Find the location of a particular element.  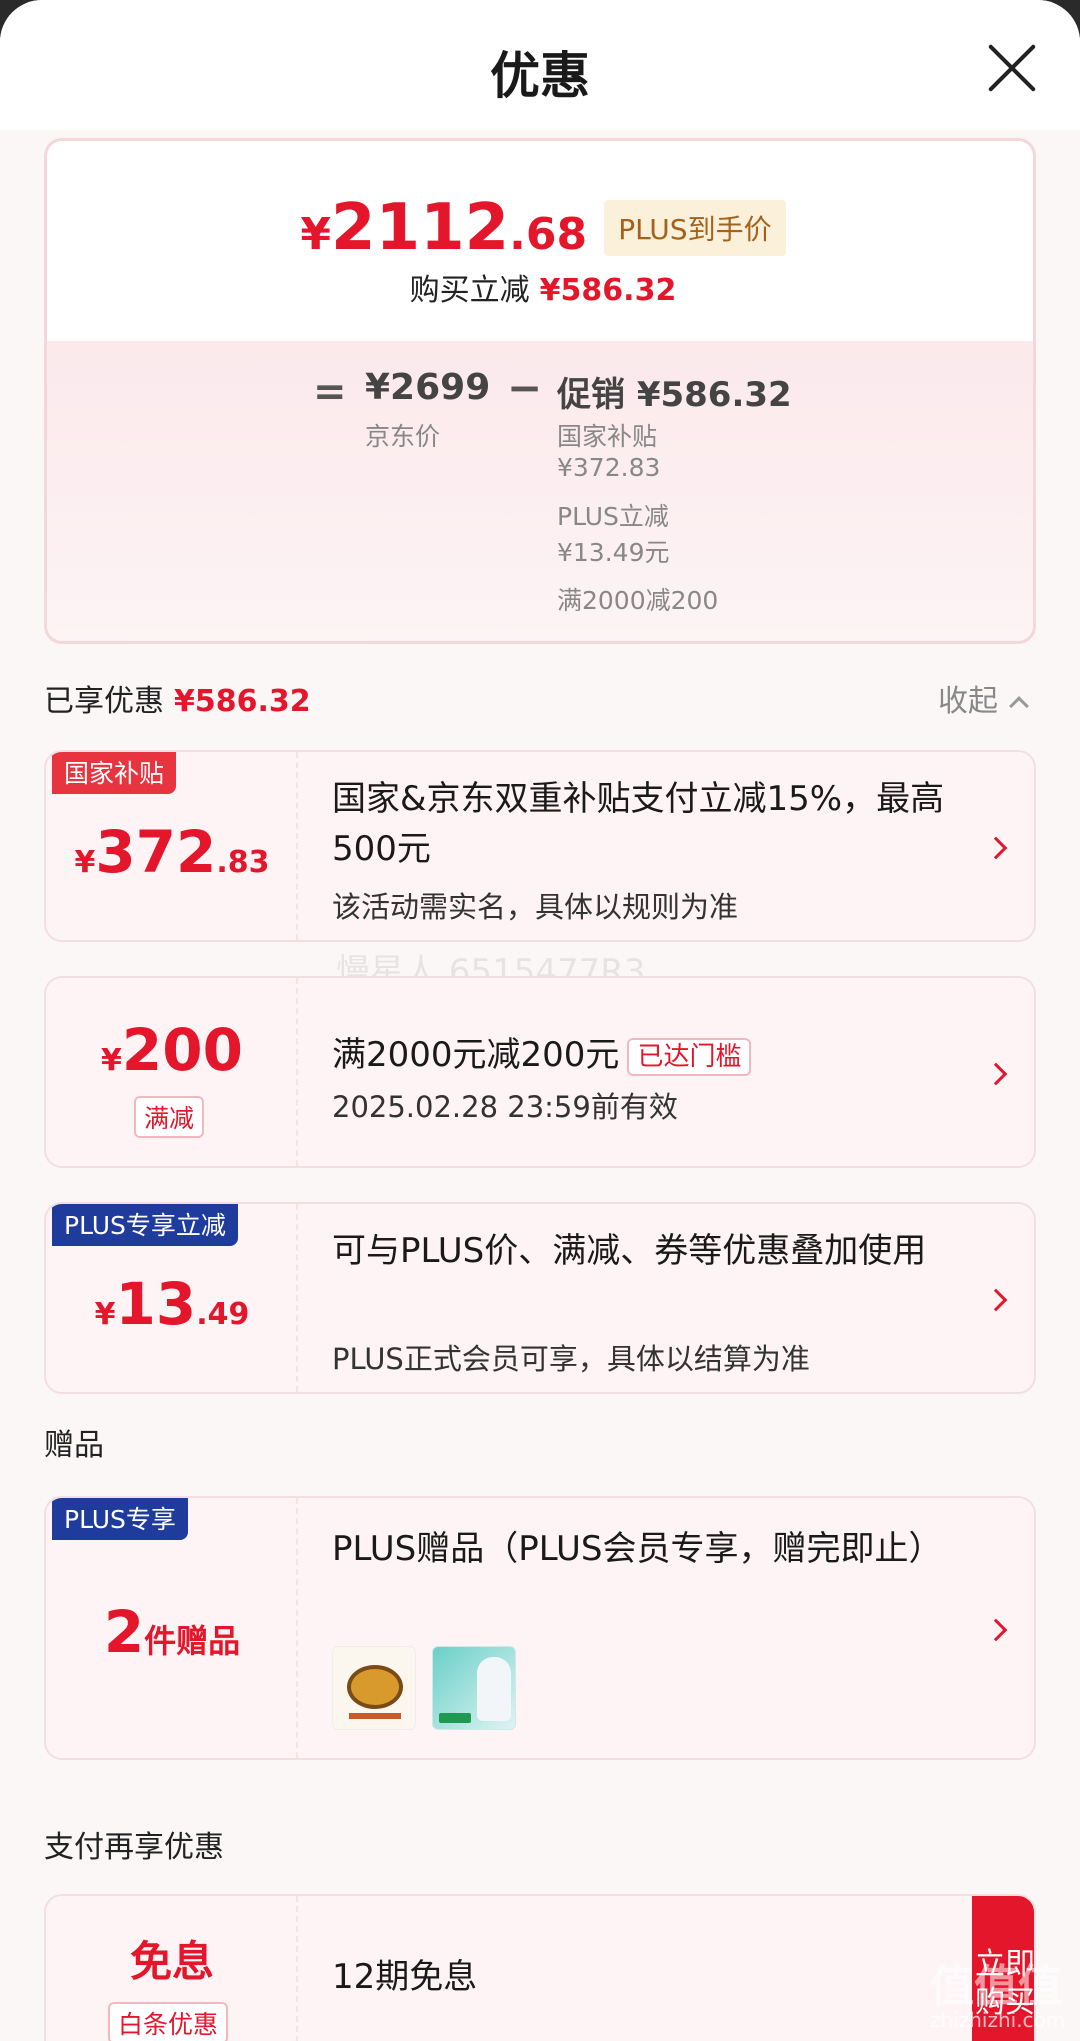

discount-title: 可与PLUS价、满减、券等优惠叠加使用 is located at coordinates (629, 1251).